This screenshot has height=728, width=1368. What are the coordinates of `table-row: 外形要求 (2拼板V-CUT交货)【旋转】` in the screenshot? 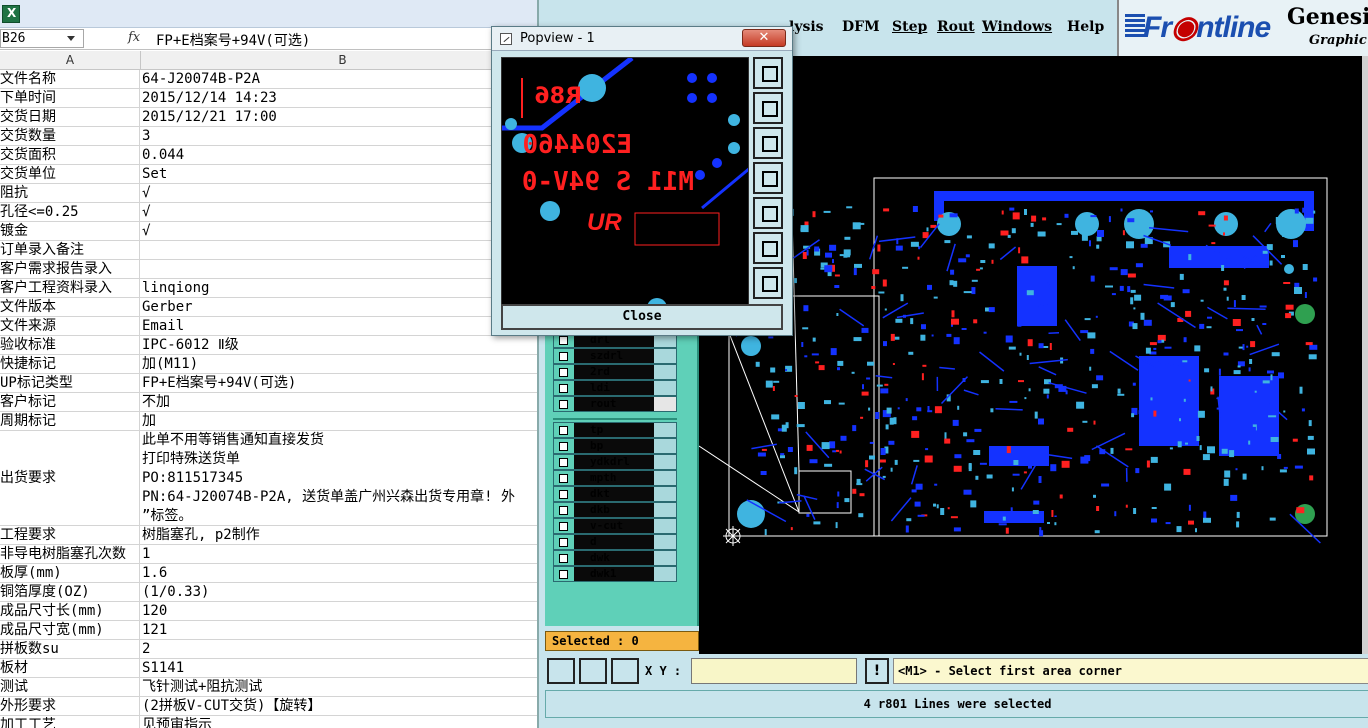 It's located at (272, 706).